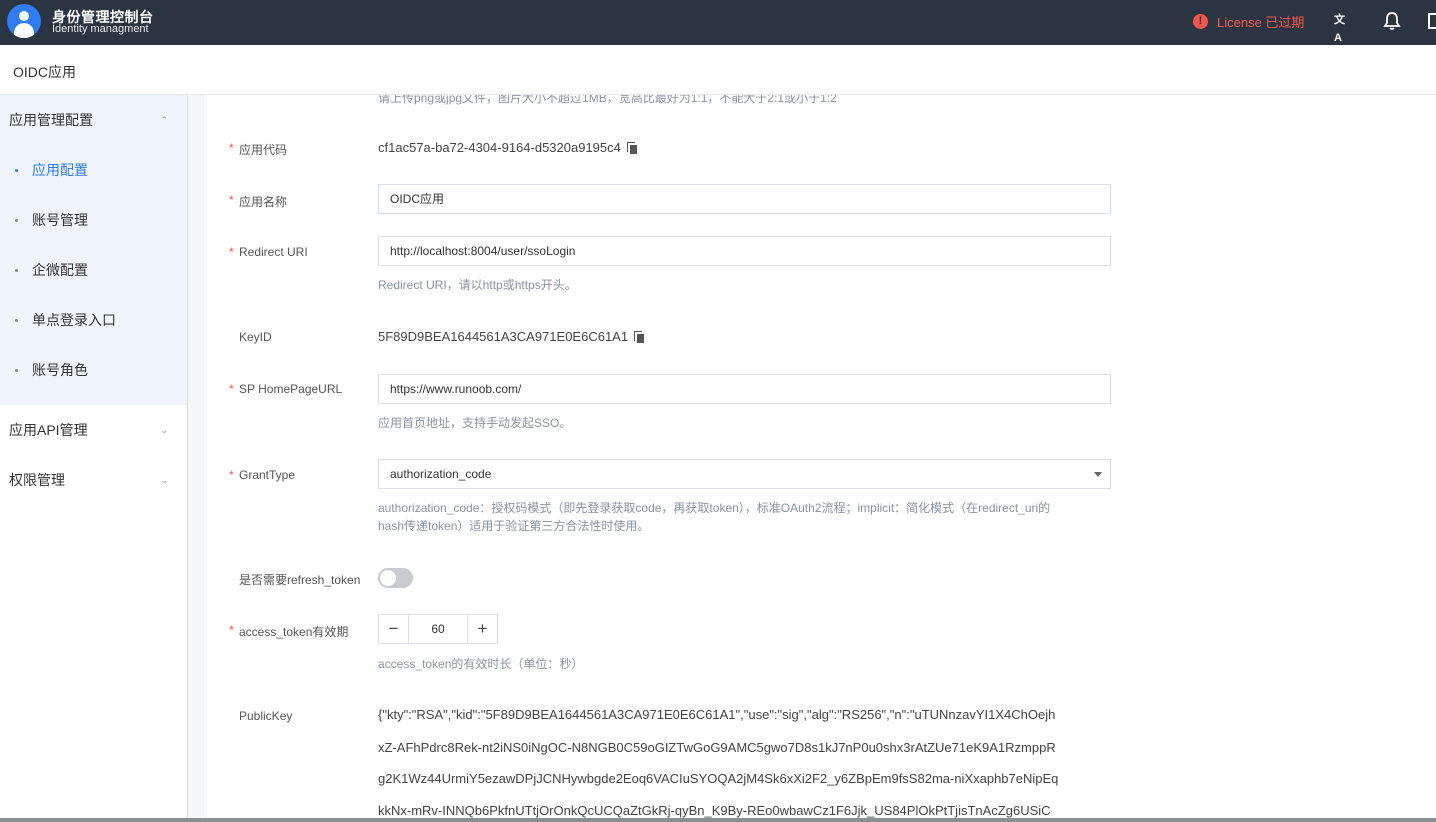 This screenshot has height=822, width=1436. I want to click on access-token-input: 60, so click(438, 629).